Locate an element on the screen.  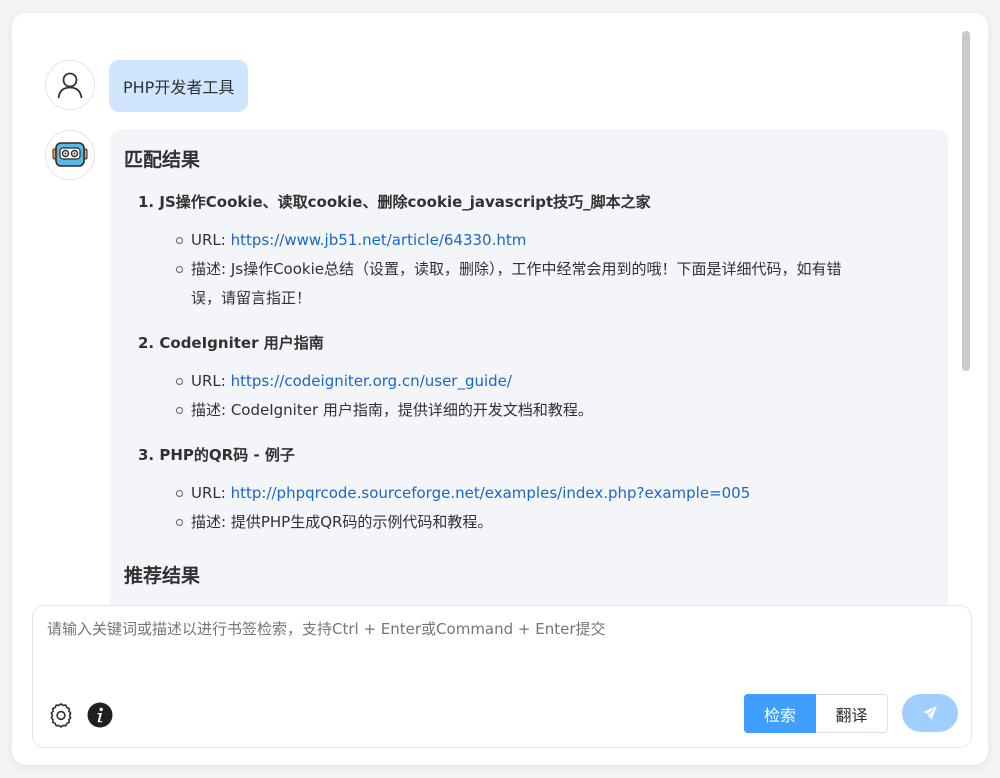
scrollbar-thumb is located at coordinates (966, 201).